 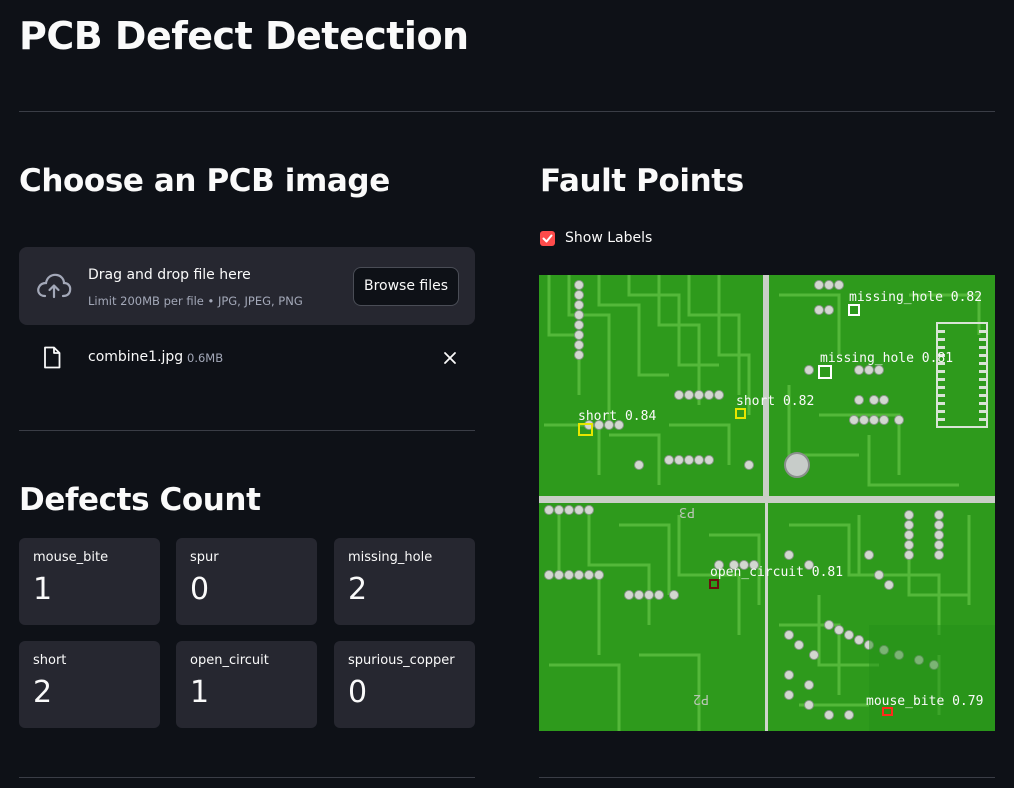 What do you see at coordinates (507, 111) in the screenshot?
I see `title-divider` at bounding box center [507, 111].